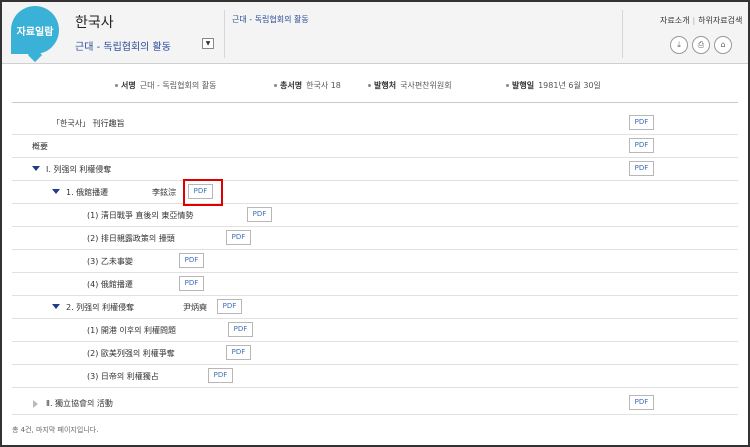  What do you see at coordinates (140, 215) in the screenshot?
I see `toc-item-label: (1) 淸日戰爭 直後의 東亞情勢` at bounding box center [140, 215].